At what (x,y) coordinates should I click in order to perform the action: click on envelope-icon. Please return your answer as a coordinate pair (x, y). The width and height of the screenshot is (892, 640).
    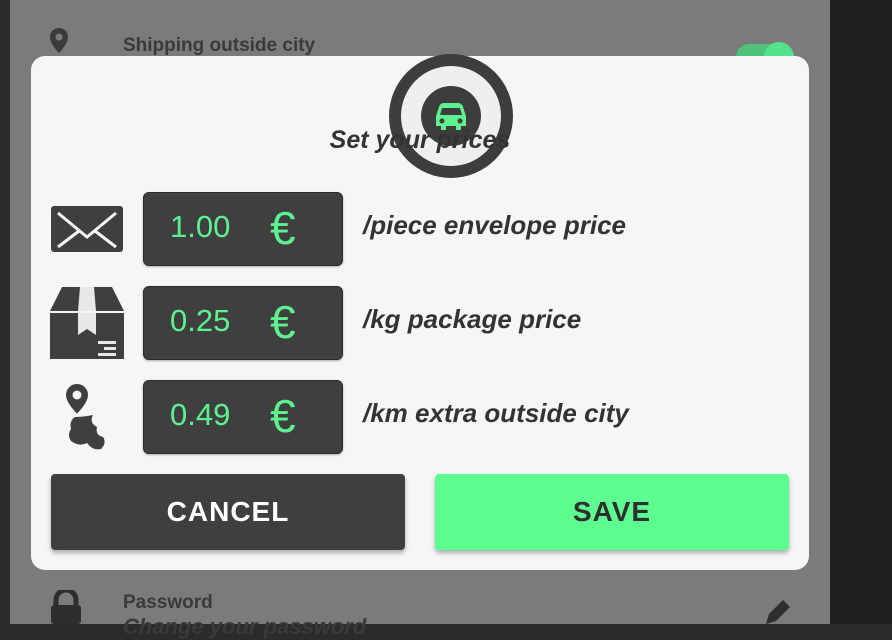
    Looking at the image, I should click on (87, 229).